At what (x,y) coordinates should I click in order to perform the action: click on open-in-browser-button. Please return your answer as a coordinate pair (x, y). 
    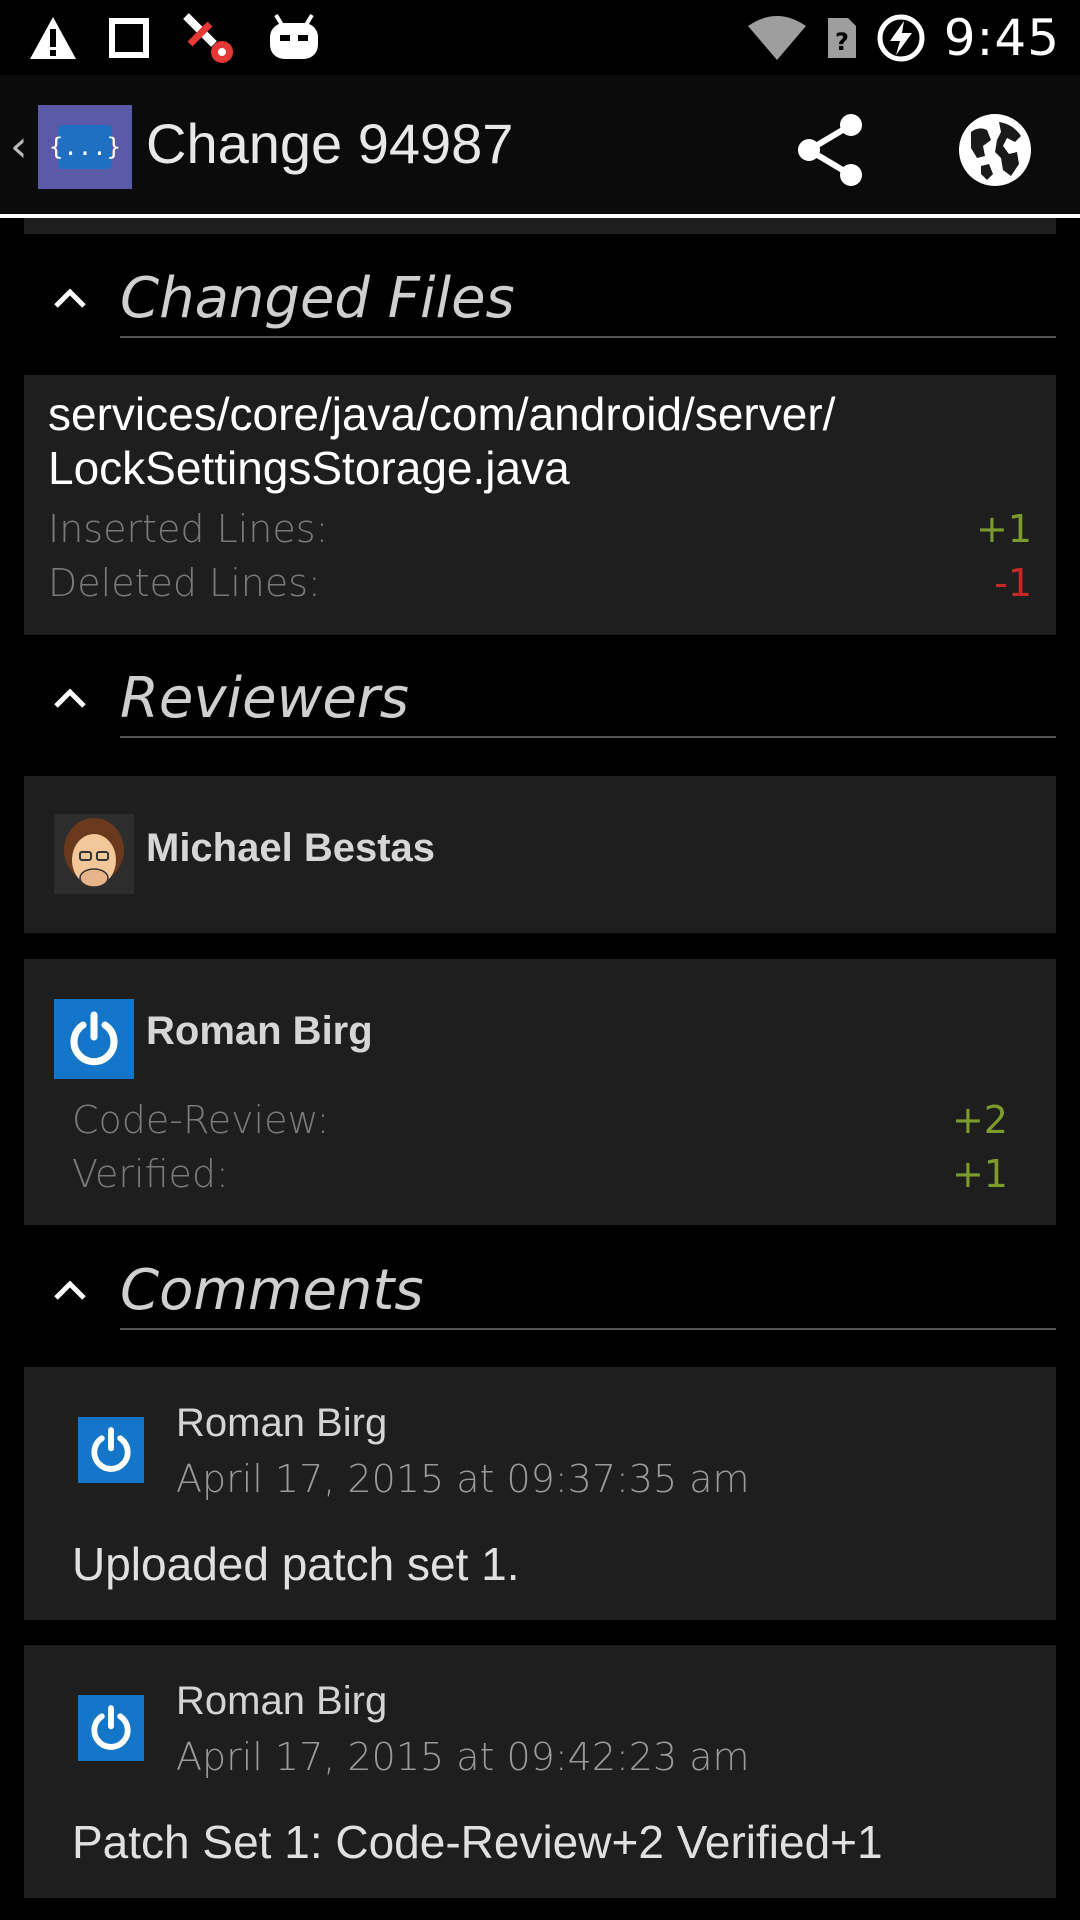
    Looking at the image, I should click on (995, 150).